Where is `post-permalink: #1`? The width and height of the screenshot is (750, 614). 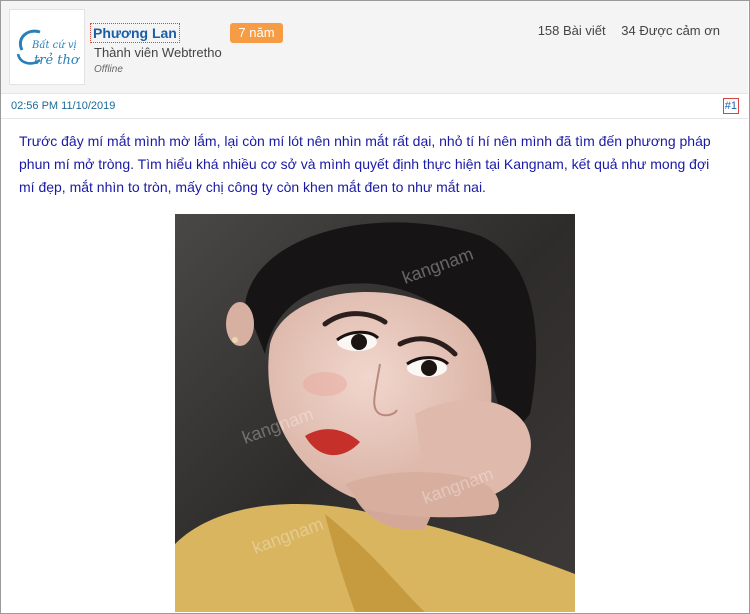 post-permalink: #1 is located at coordinates (730, 106).